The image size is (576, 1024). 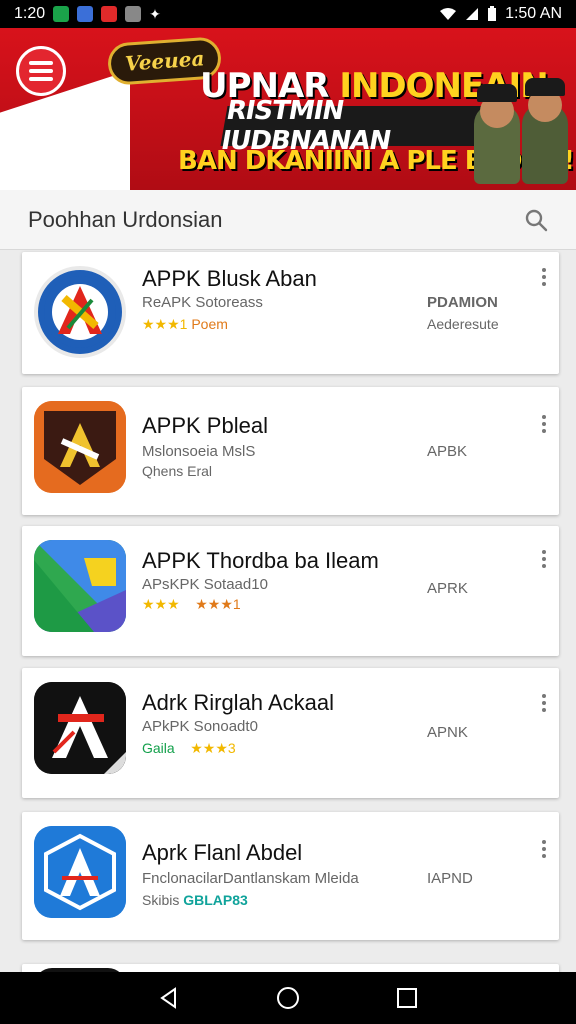 I want to click on rating-stars: ★★★1, so click(x=165, y=324).